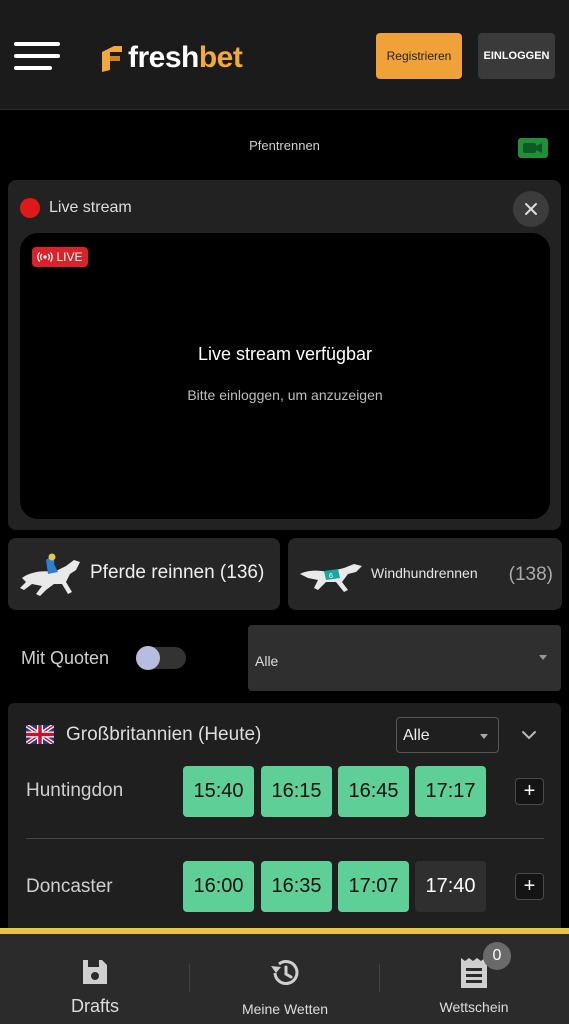  What do you see at coordinates (220, 57) in the screenshot?
I see `logo-bet: bet` at bounding box center [220, 57].